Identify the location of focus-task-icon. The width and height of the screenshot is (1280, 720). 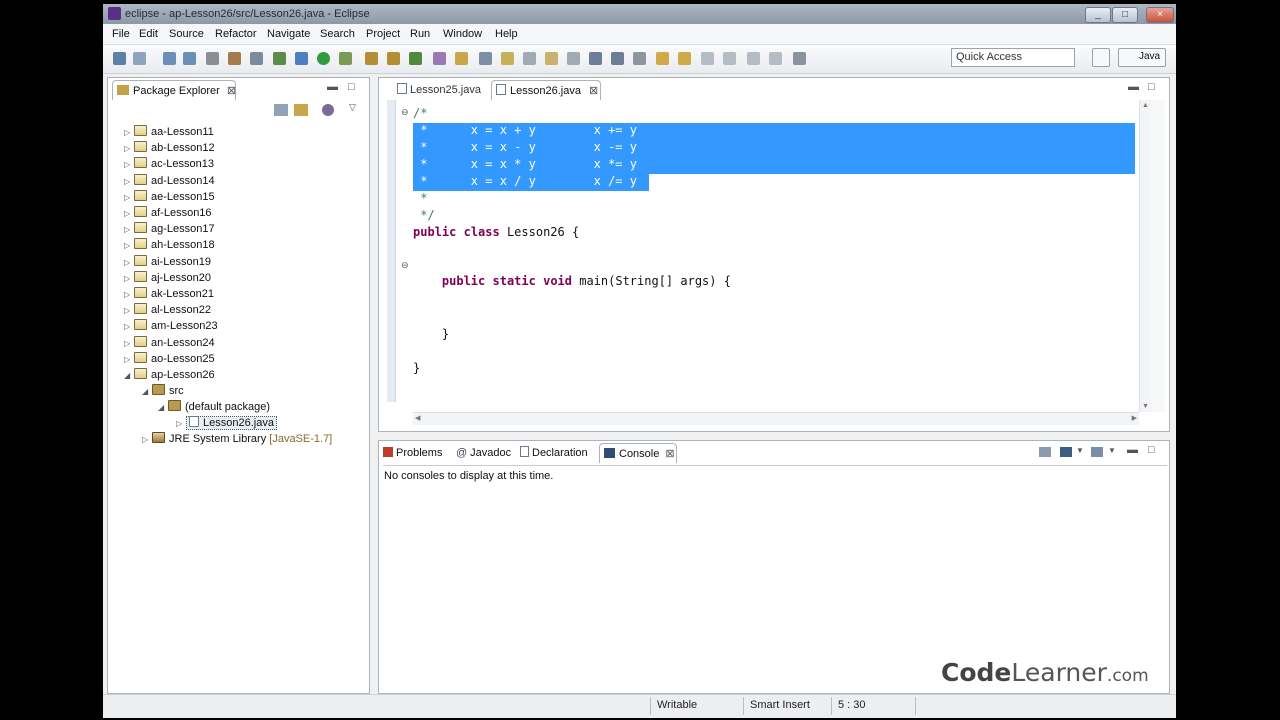
(328, 110).